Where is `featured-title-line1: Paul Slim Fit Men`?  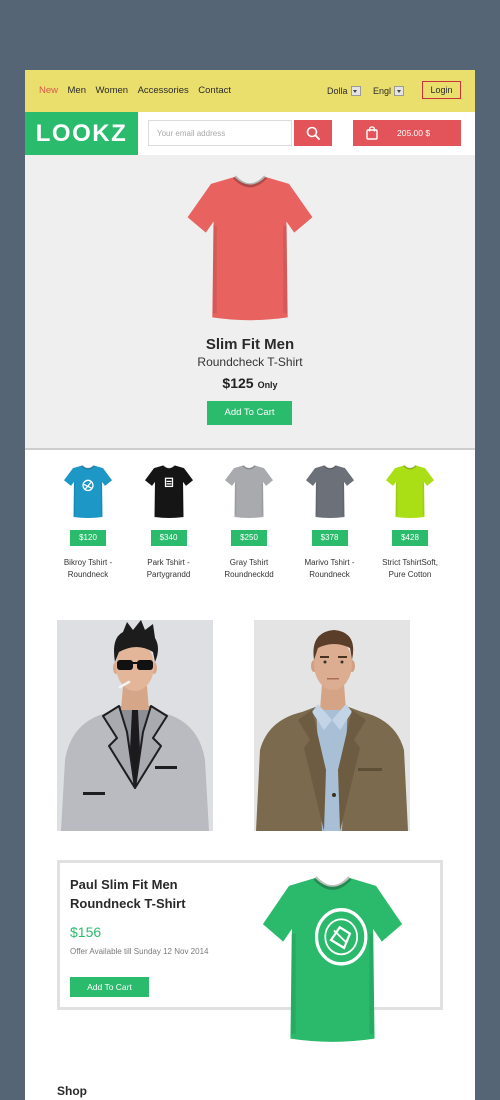 featured-title-line1: Paul Slim Fit Men is located at coordinates (124, 884).